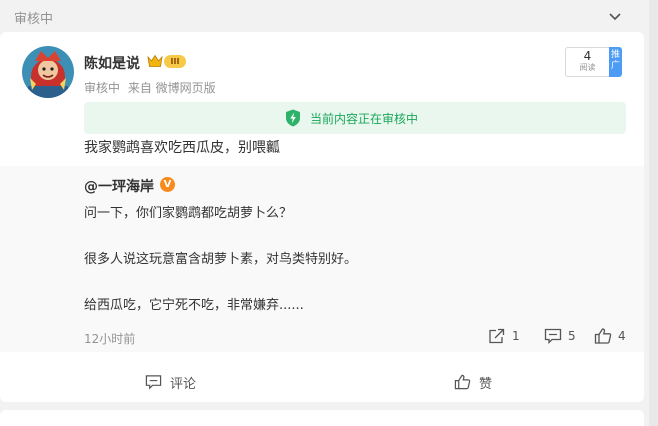 The image size is (658, 426). What do you see at coordinates (322, 382) in the screenshot?
I see `post-action-bar: 评论 赞` at bounding box center [322, 382].